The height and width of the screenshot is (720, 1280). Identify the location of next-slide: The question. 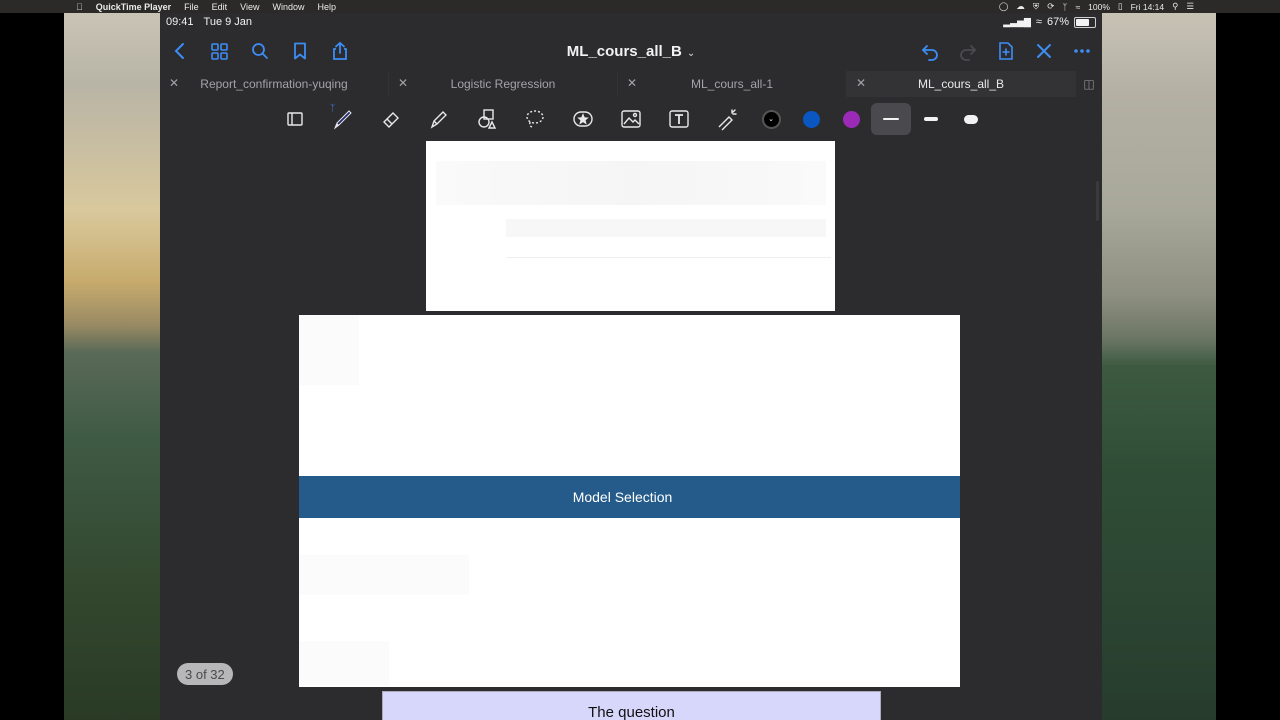
(631, 705).